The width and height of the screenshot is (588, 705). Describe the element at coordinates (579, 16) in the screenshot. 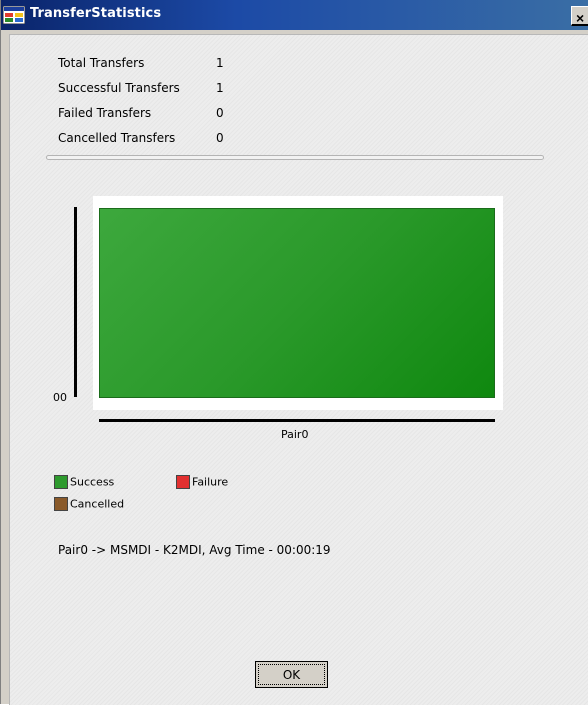

I see `close-button: ×` at that location.